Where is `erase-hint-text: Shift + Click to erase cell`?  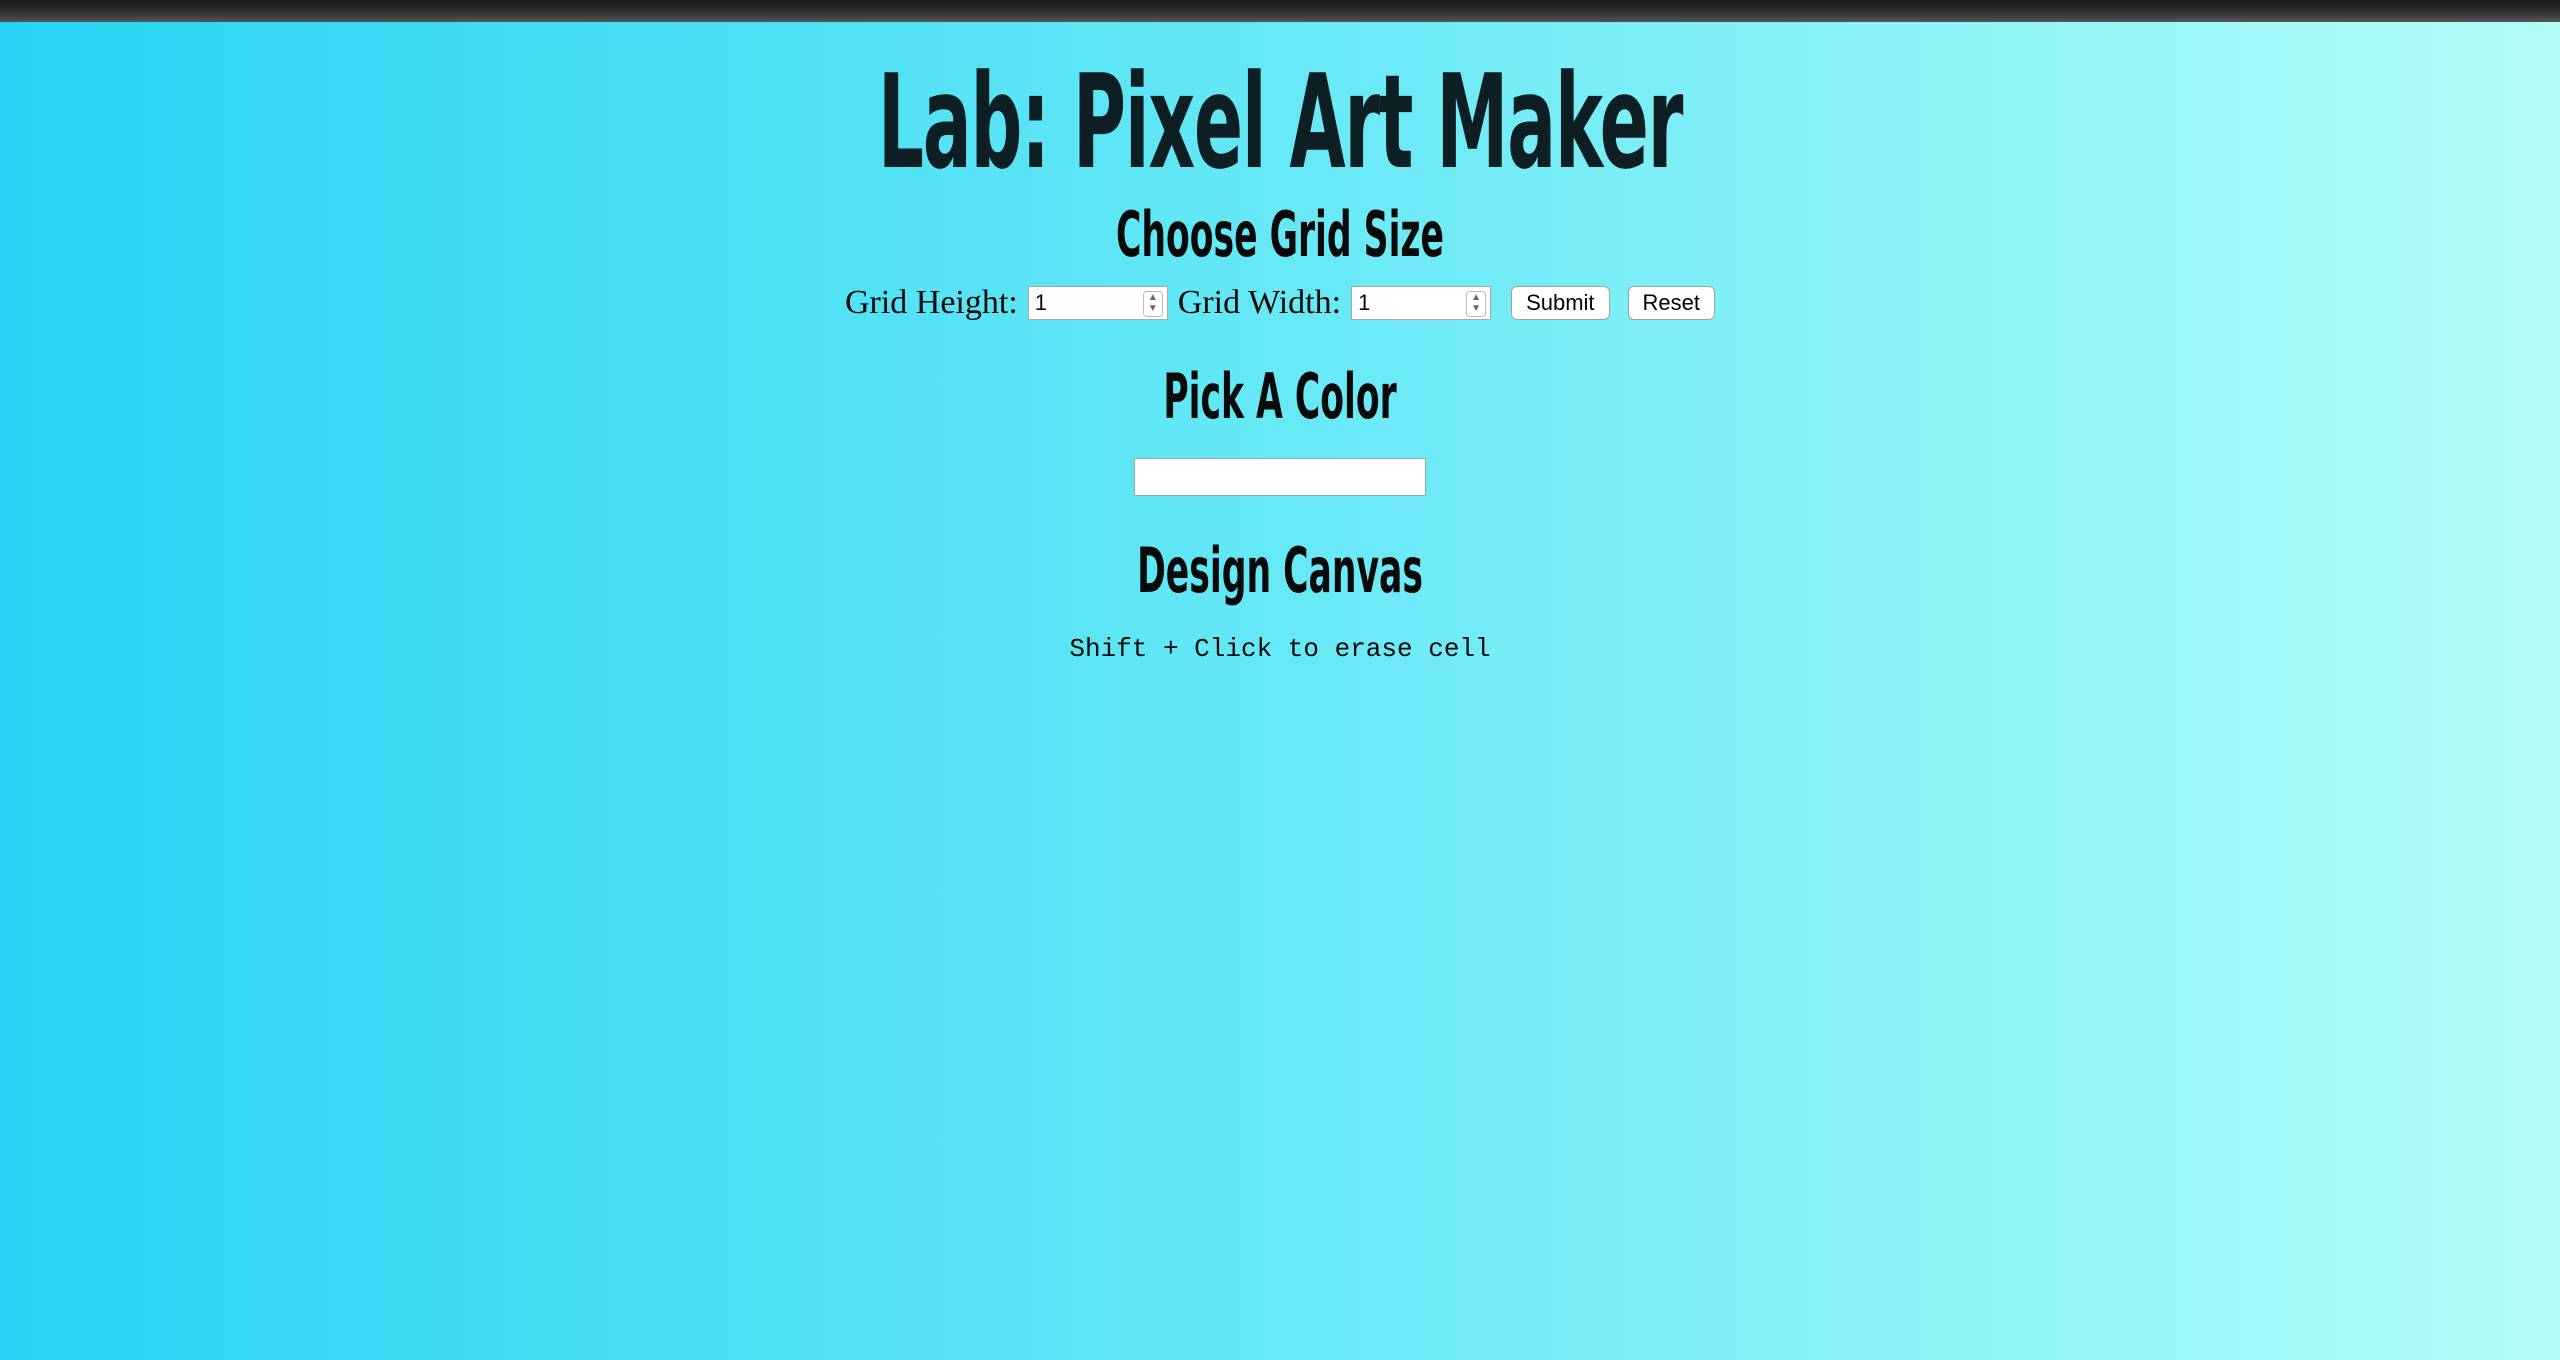 erase-hint-text: Shift + Click to erase cell is located at coordinates (1280, 649).